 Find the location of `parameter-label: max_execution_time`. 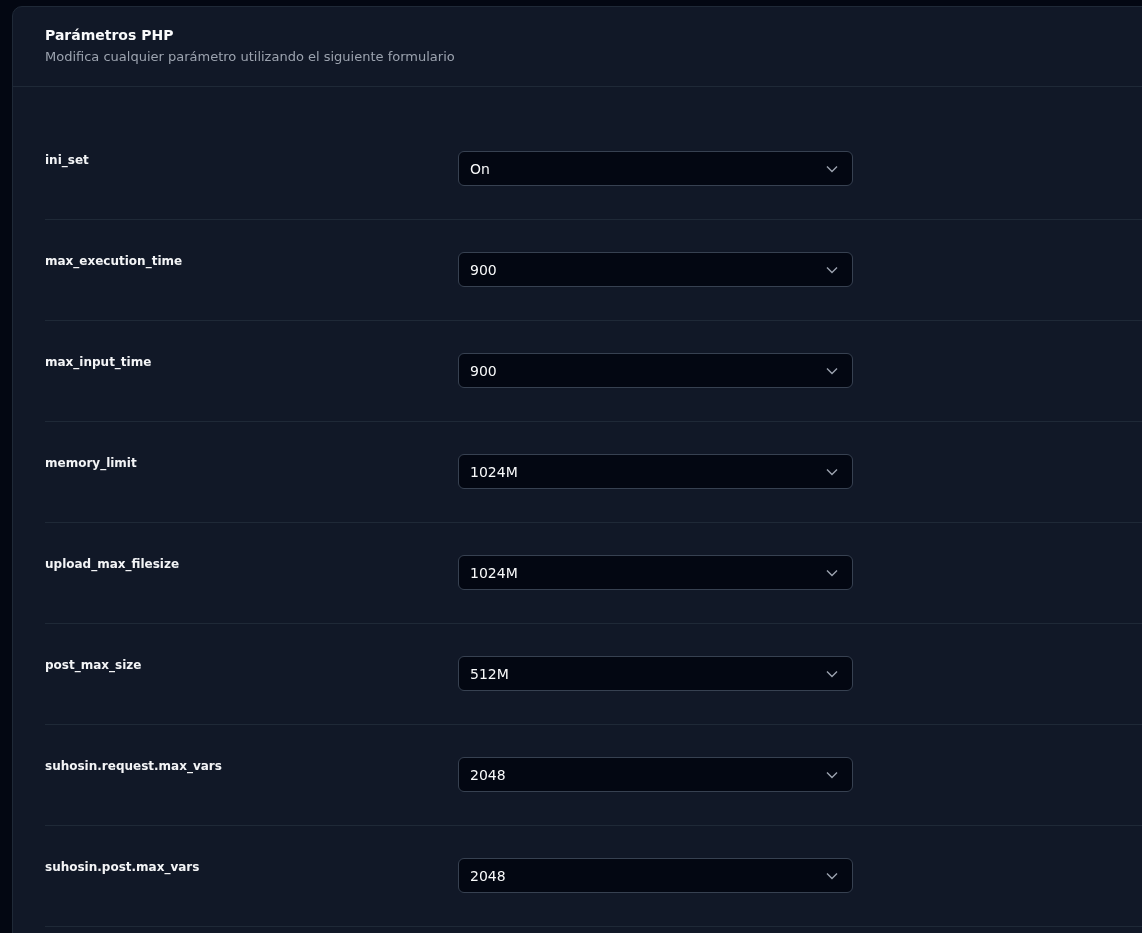

parameter-label: max_execution_time is located at coordinates (114, 262).